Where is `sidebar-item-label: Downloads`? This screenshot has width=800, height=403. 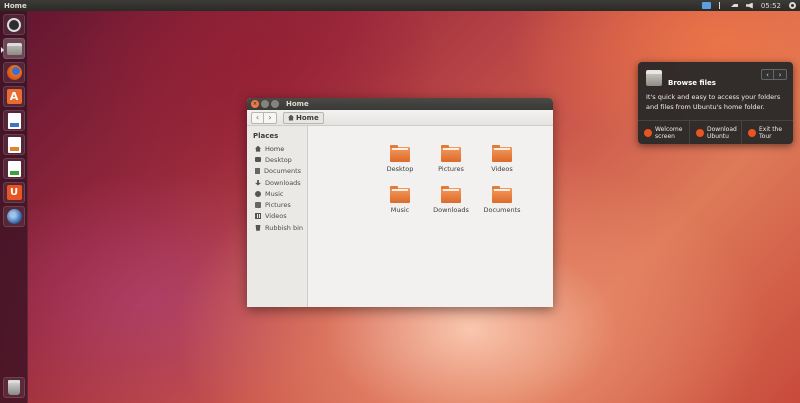 sidebar-item-label: Downloads is located at coordinates (283, 182).